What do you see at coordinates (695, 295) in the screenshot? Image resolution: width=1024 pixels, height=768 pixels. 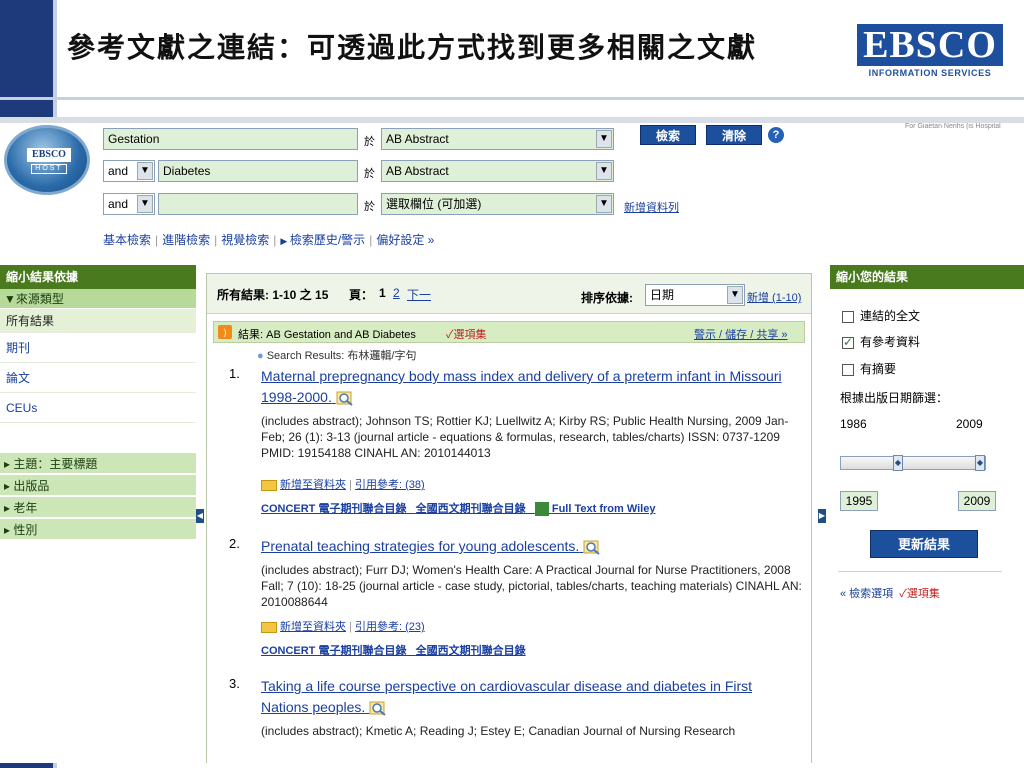 I see `sort-select: 日期 ▼` at bounding box center [695, 295].